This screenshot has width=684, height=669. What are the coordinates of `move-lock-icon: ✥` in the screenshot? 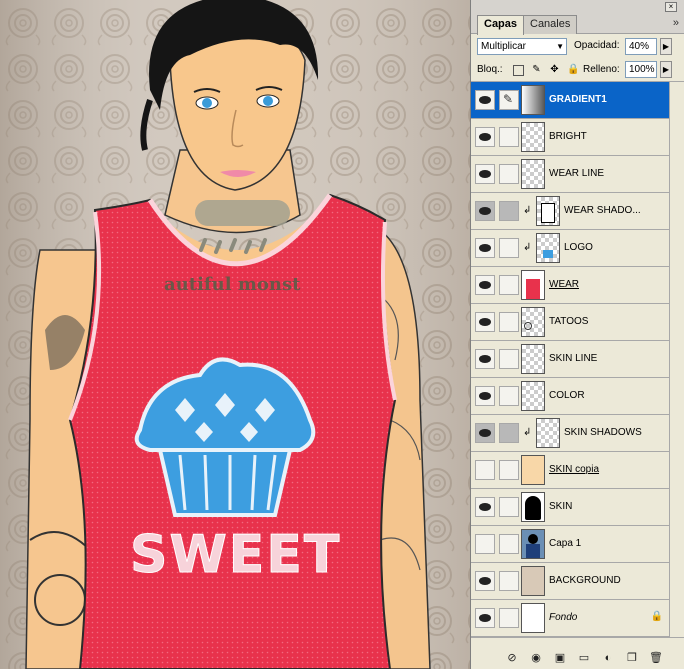 It's located at (554, 70).